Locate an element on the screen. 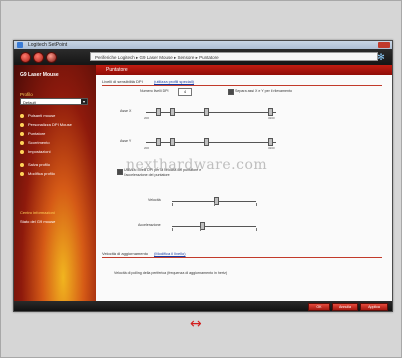 The height and width of the screenshot is (358, 402). close-button is located at coordinates (384, 45).